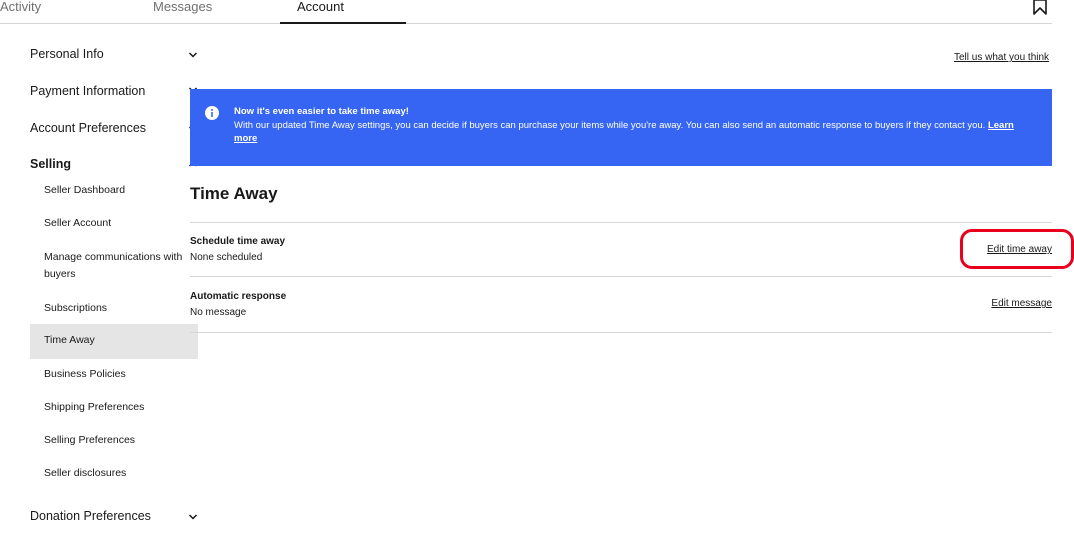 Image resolution: width=1074 pixels, height=534 pixels. Describe the element at coordinates (88, 128) in the screenshot. I see `sidebar-group-account-preferences: Account Preferences` at that location.